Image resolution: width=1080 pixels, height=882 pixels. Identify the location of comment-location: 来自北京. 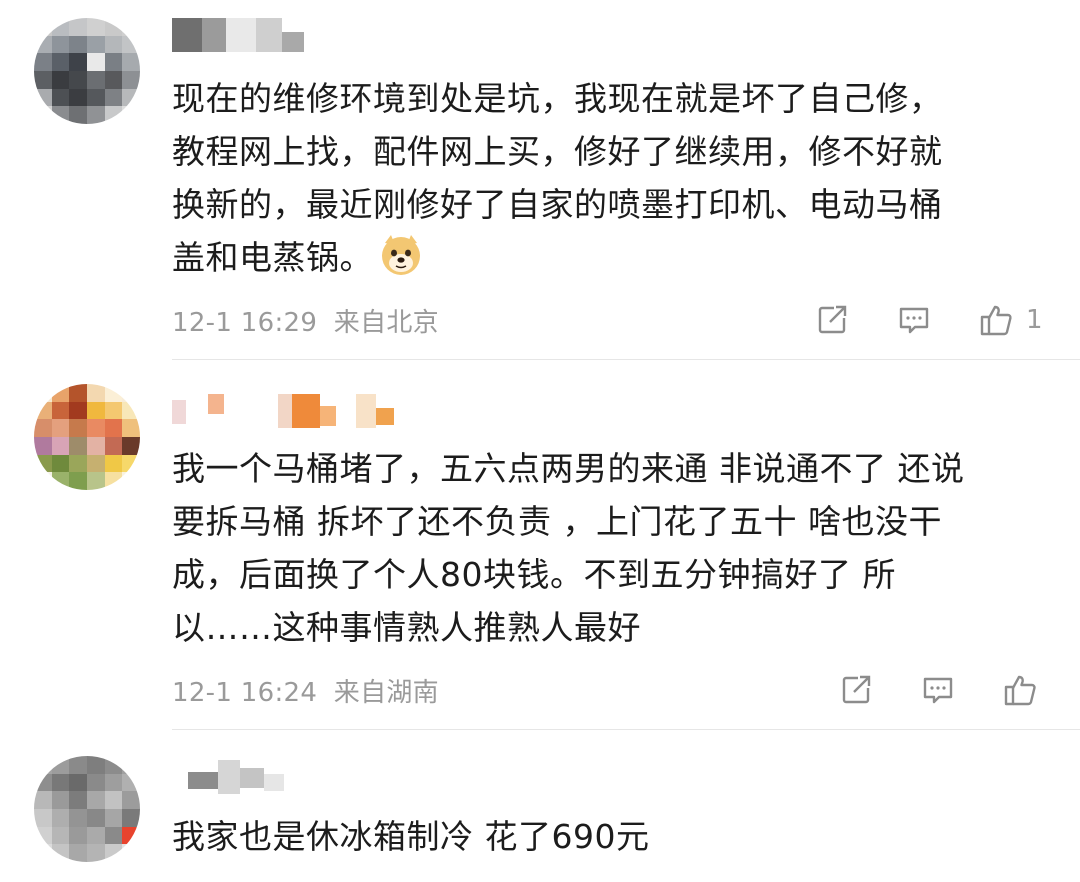
(386, 323).